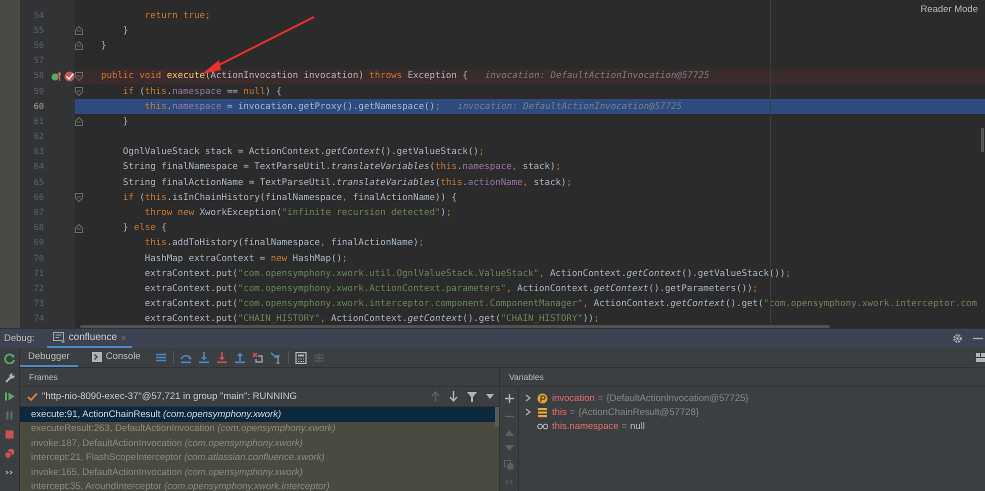 This screenshot has height=491, width=985. What do you see at coordinates (9, 453) in the screenshot?
I see `mute-breakpoints-icon` at bounding box center [9, 453].